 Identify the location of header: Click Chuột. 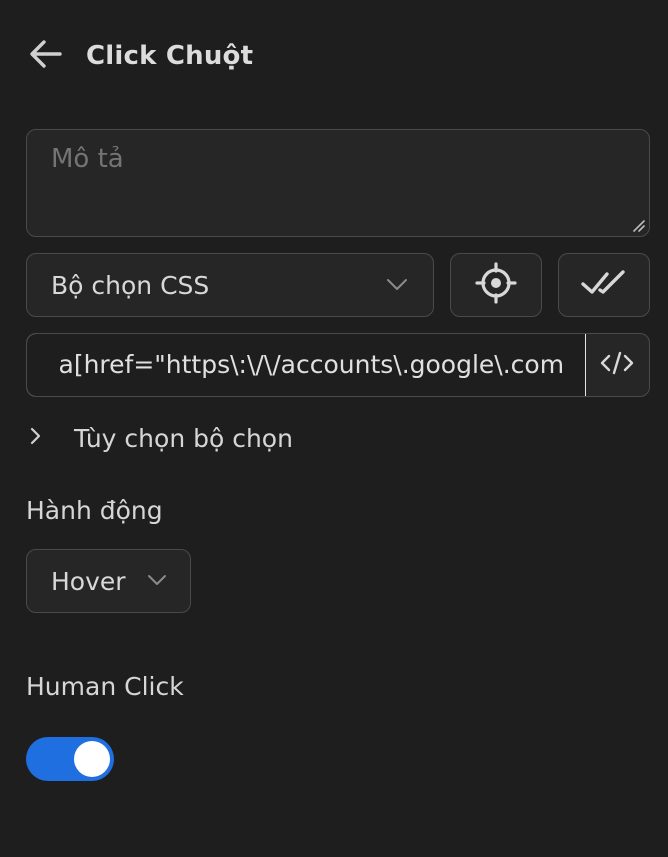
(141, 56).